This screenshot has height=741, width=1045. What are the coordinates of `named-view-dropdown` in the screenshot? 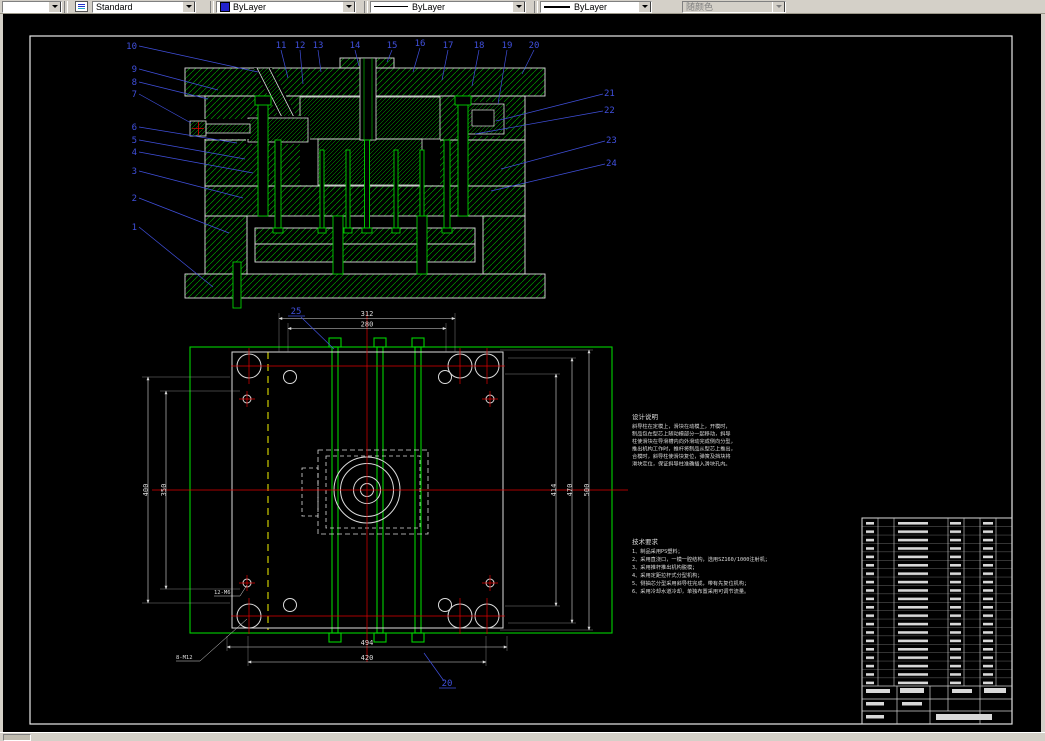 It's located at (32, 6).